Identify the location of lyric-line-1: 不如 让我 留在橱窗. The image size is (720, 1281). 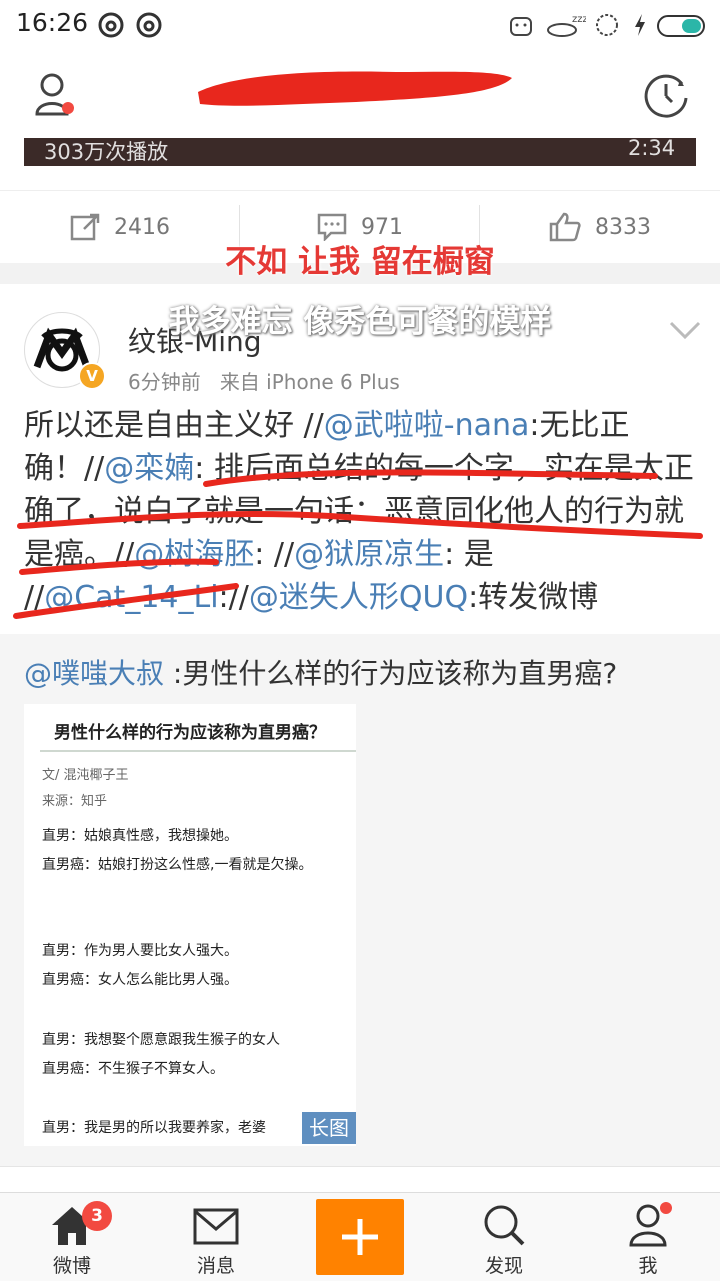
(360, 262).